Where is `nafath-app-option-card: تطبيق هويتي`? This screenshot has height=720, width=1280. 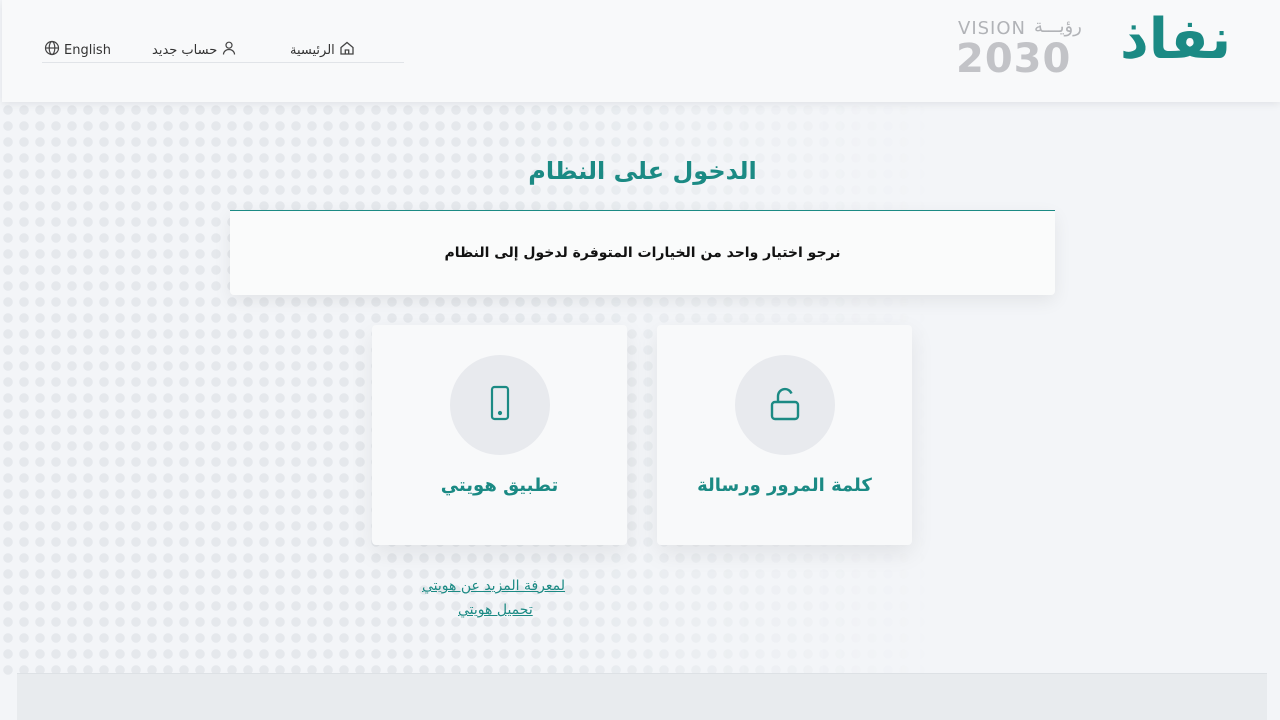 nafath-app-option-card: تطبيق هويتي is located at coordinates (499, 435).